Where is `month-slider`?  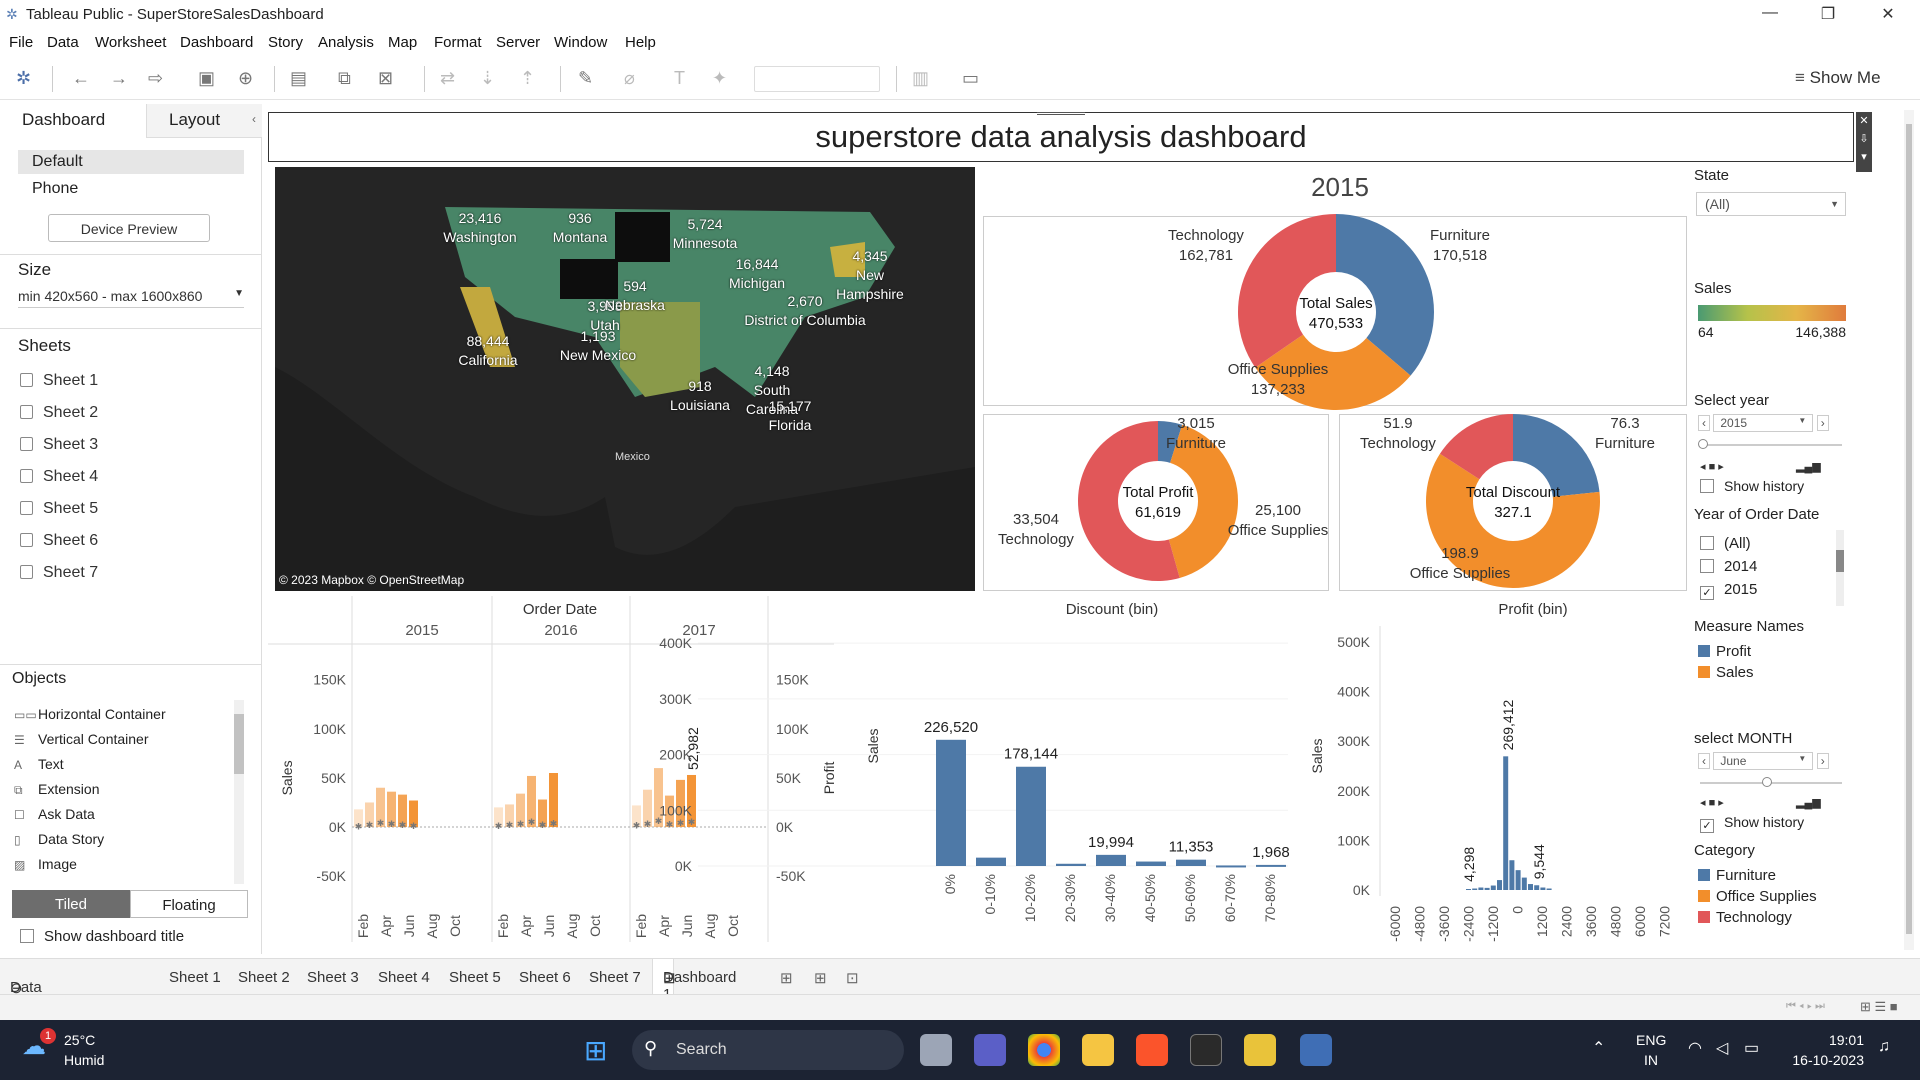 month-slider is located at coordinates (1771, 782).